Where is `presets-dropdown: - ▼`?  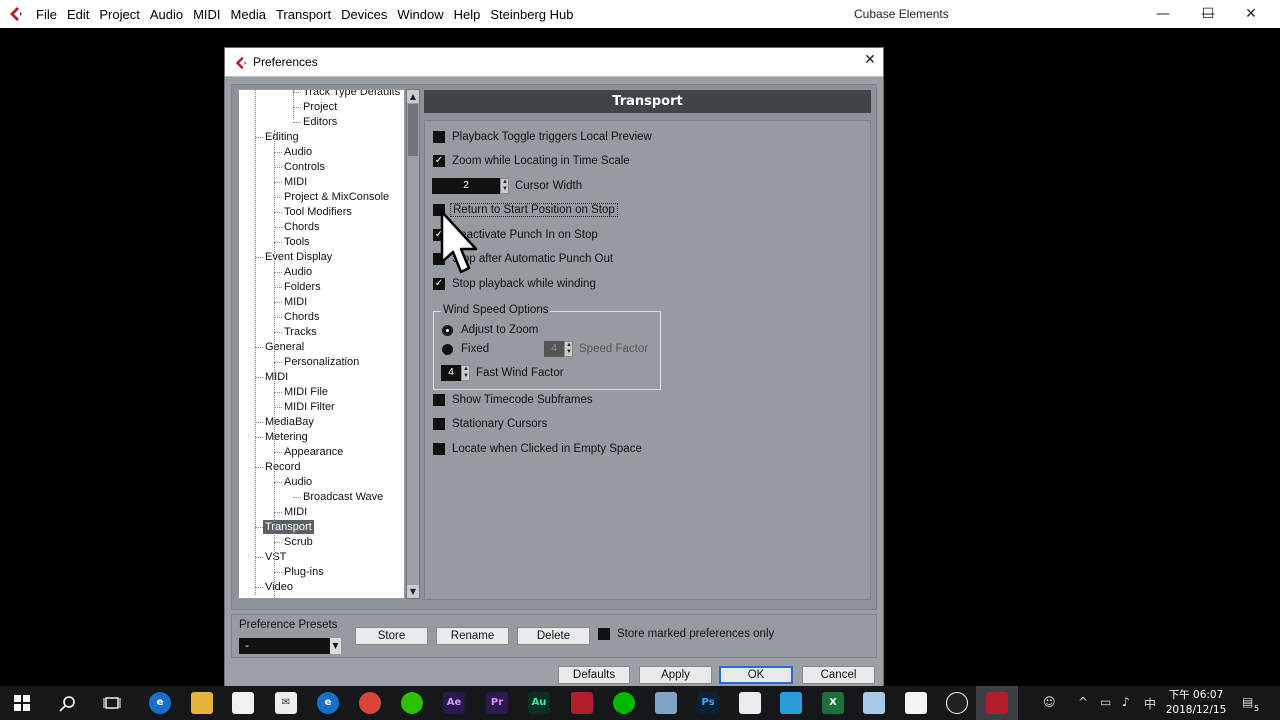
presets-dropdown: - ▼ is located at coordinates (290, 646).